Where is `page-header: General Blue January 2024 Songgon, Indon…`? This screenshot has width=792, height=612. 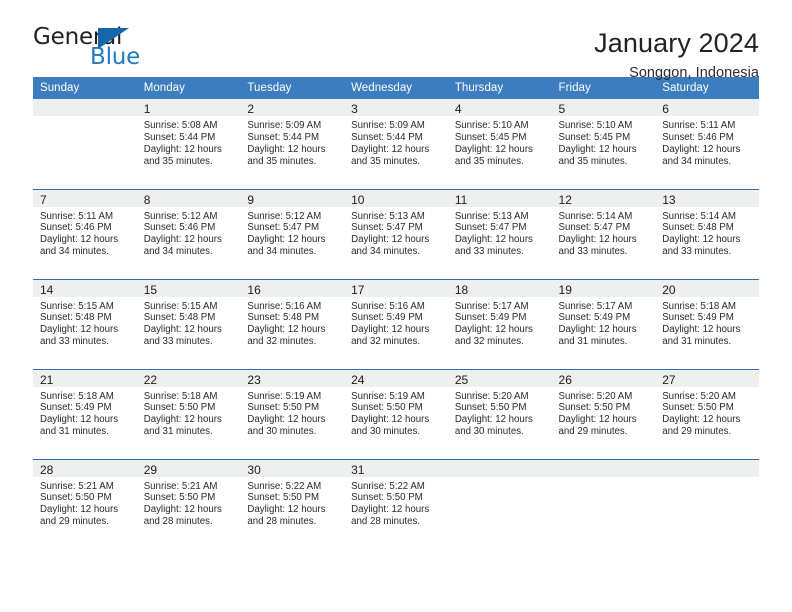 page-header: General Blue January 2024 Songgon, Indon… is located at coordinates (396, 41).